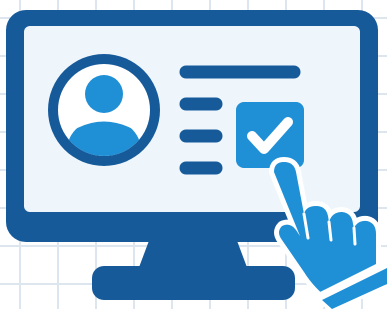 Image resolution: width=387 pixels, height=309 pixels. Describe the element at coordinates (193, 254) in the screenshot. I see `monitor-neck` at that location.